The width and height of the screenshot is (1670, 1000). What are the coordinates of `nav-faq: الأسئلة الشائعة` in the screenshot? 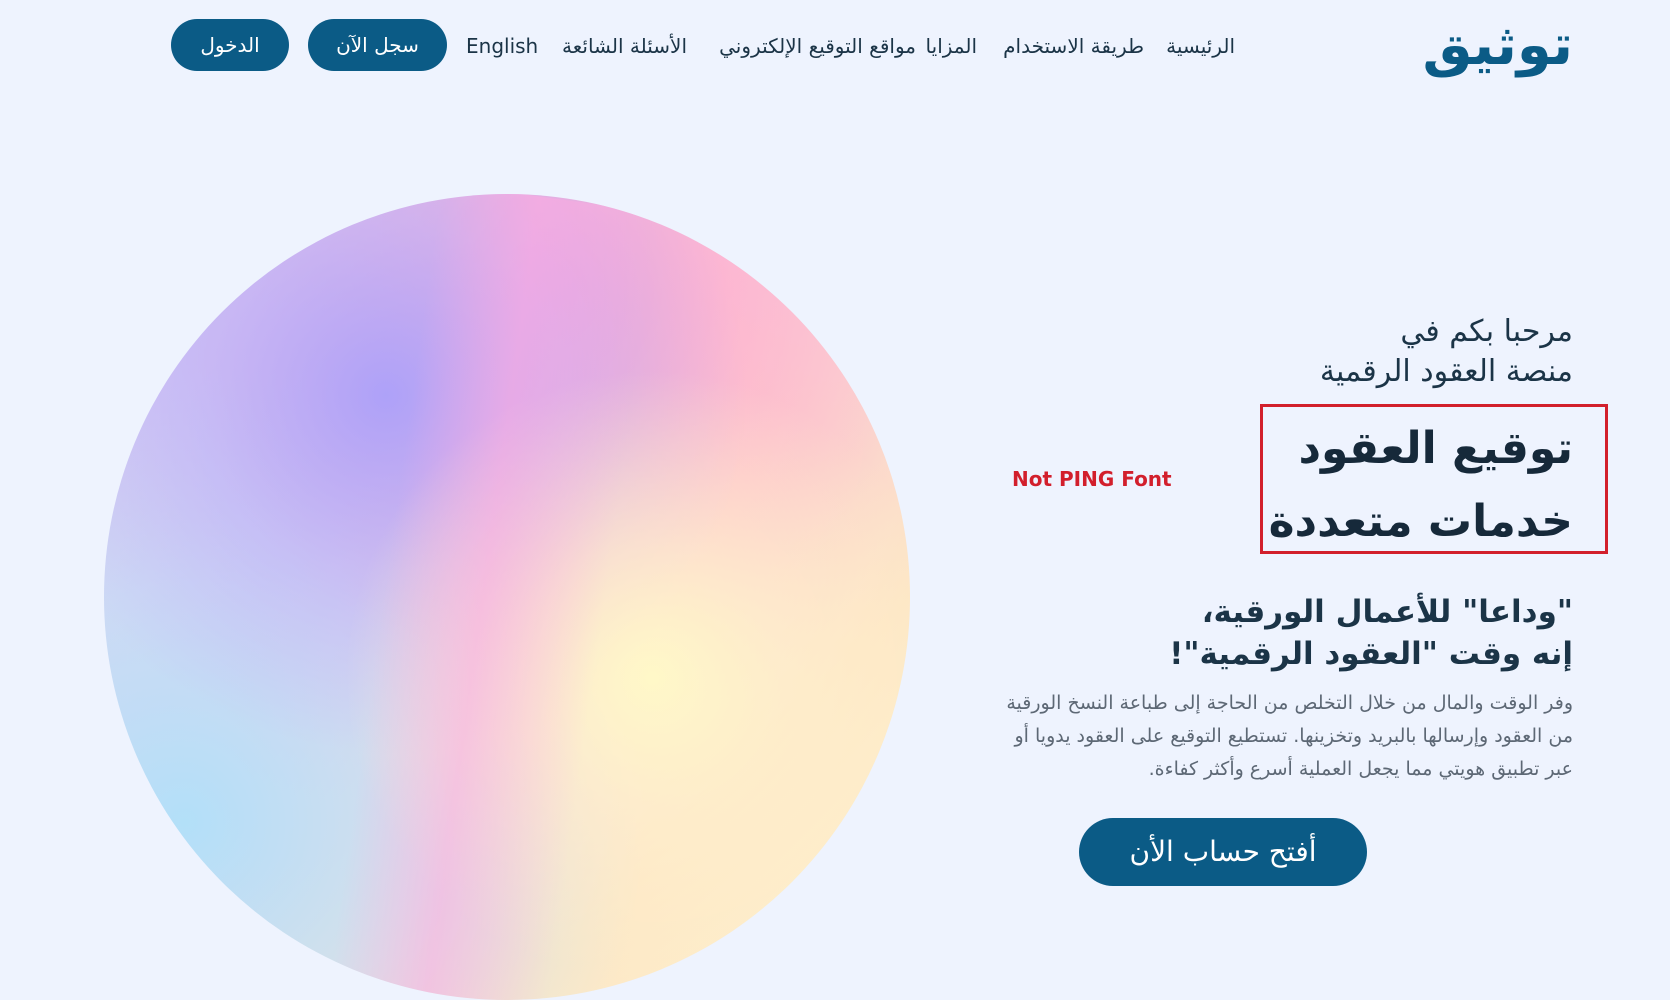 It's located at (624, 46).